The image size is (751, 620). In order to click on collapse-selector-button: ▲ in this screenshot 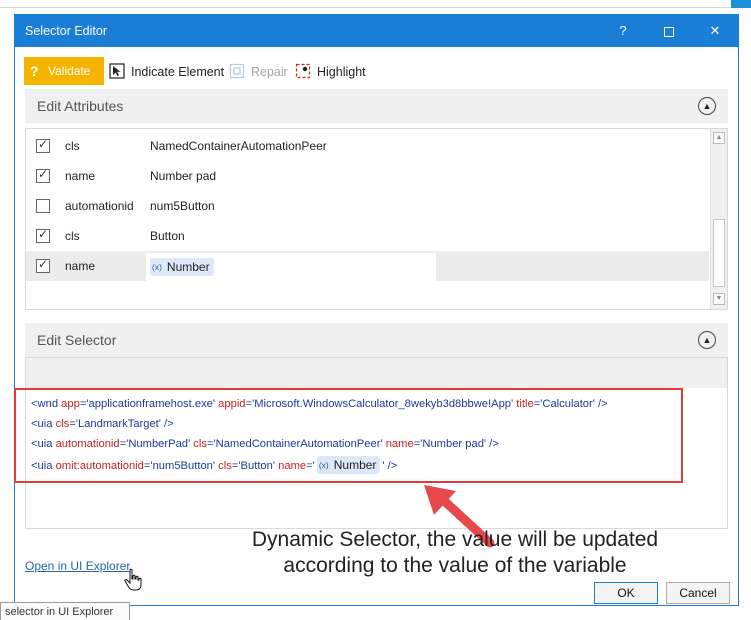, I will do `click(707, 340)`.